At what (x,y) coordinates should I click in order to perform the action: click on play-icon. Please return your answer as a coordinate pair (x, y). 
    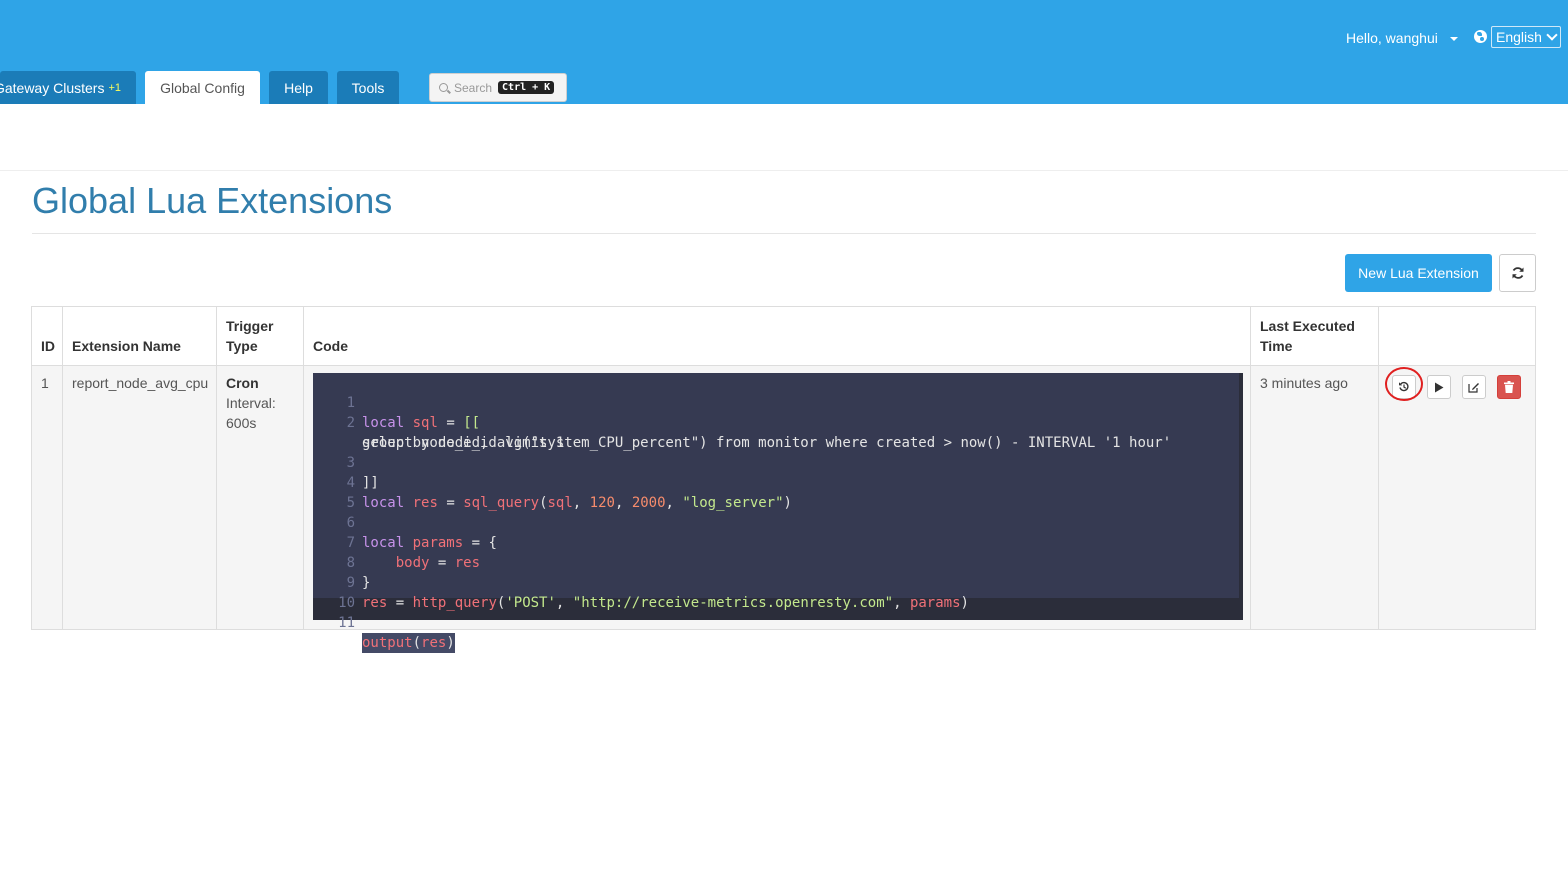
    Looking at the image, I should click on (1439, 387).